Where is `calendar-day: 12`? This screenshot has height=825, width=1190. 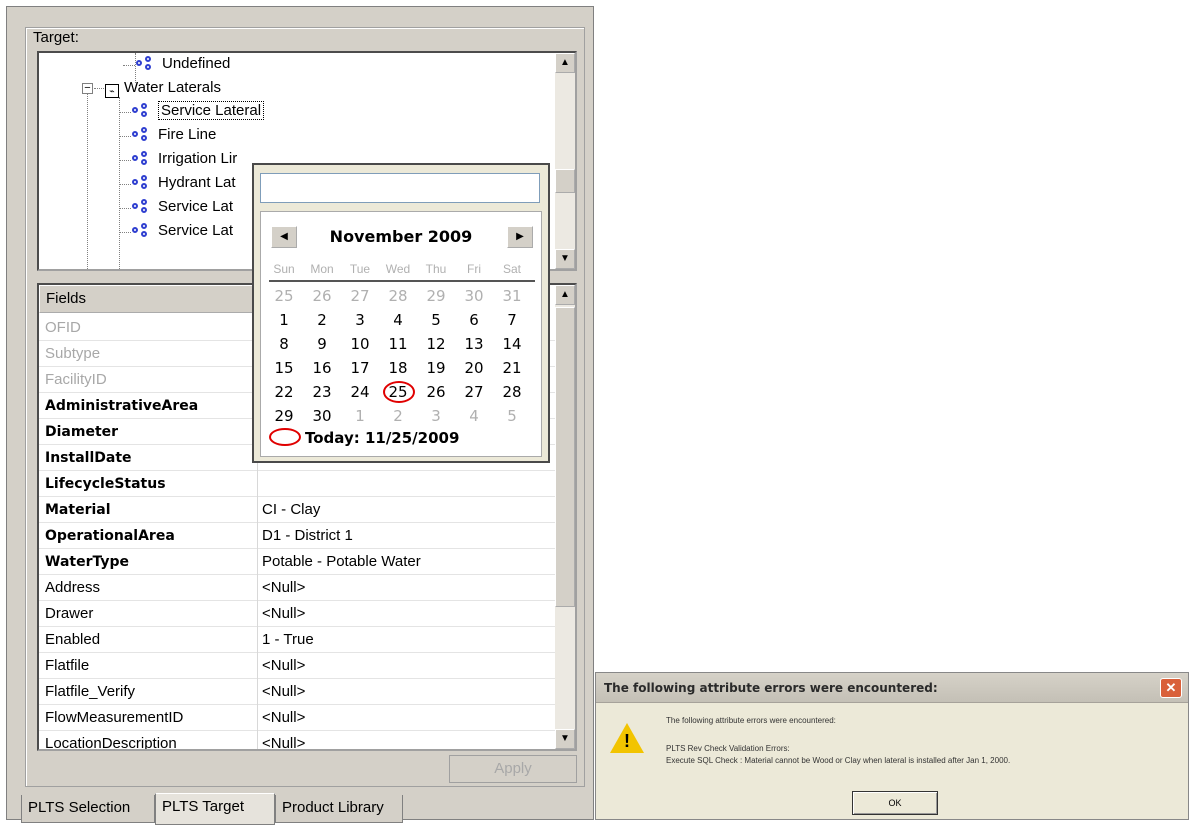
calendar-day: 12 is located at coordinates (436, 344).